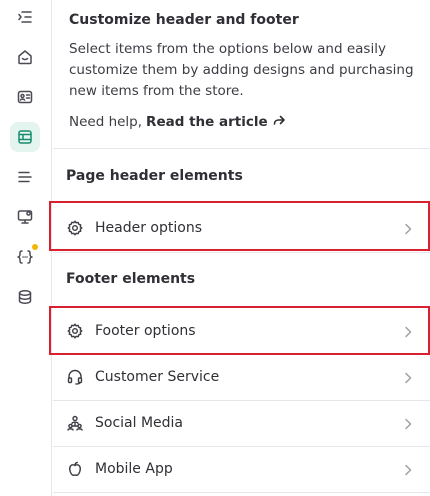 Image resolution: width=430 pixels, height=496 pixels. What do you see at coordinates (154, 176) in the screenshot?
I see `page-header-section-title: Page header elements` at bounding box center [154, 176].